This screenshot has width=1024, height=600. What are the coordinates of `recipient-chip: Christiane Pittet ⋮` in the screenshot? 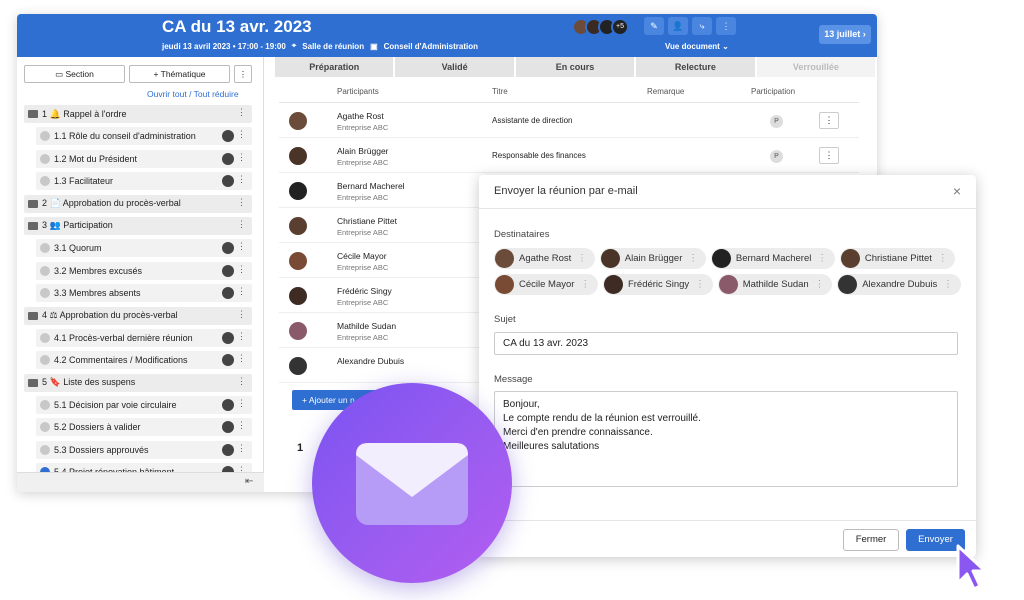 It's located at (897, 258).